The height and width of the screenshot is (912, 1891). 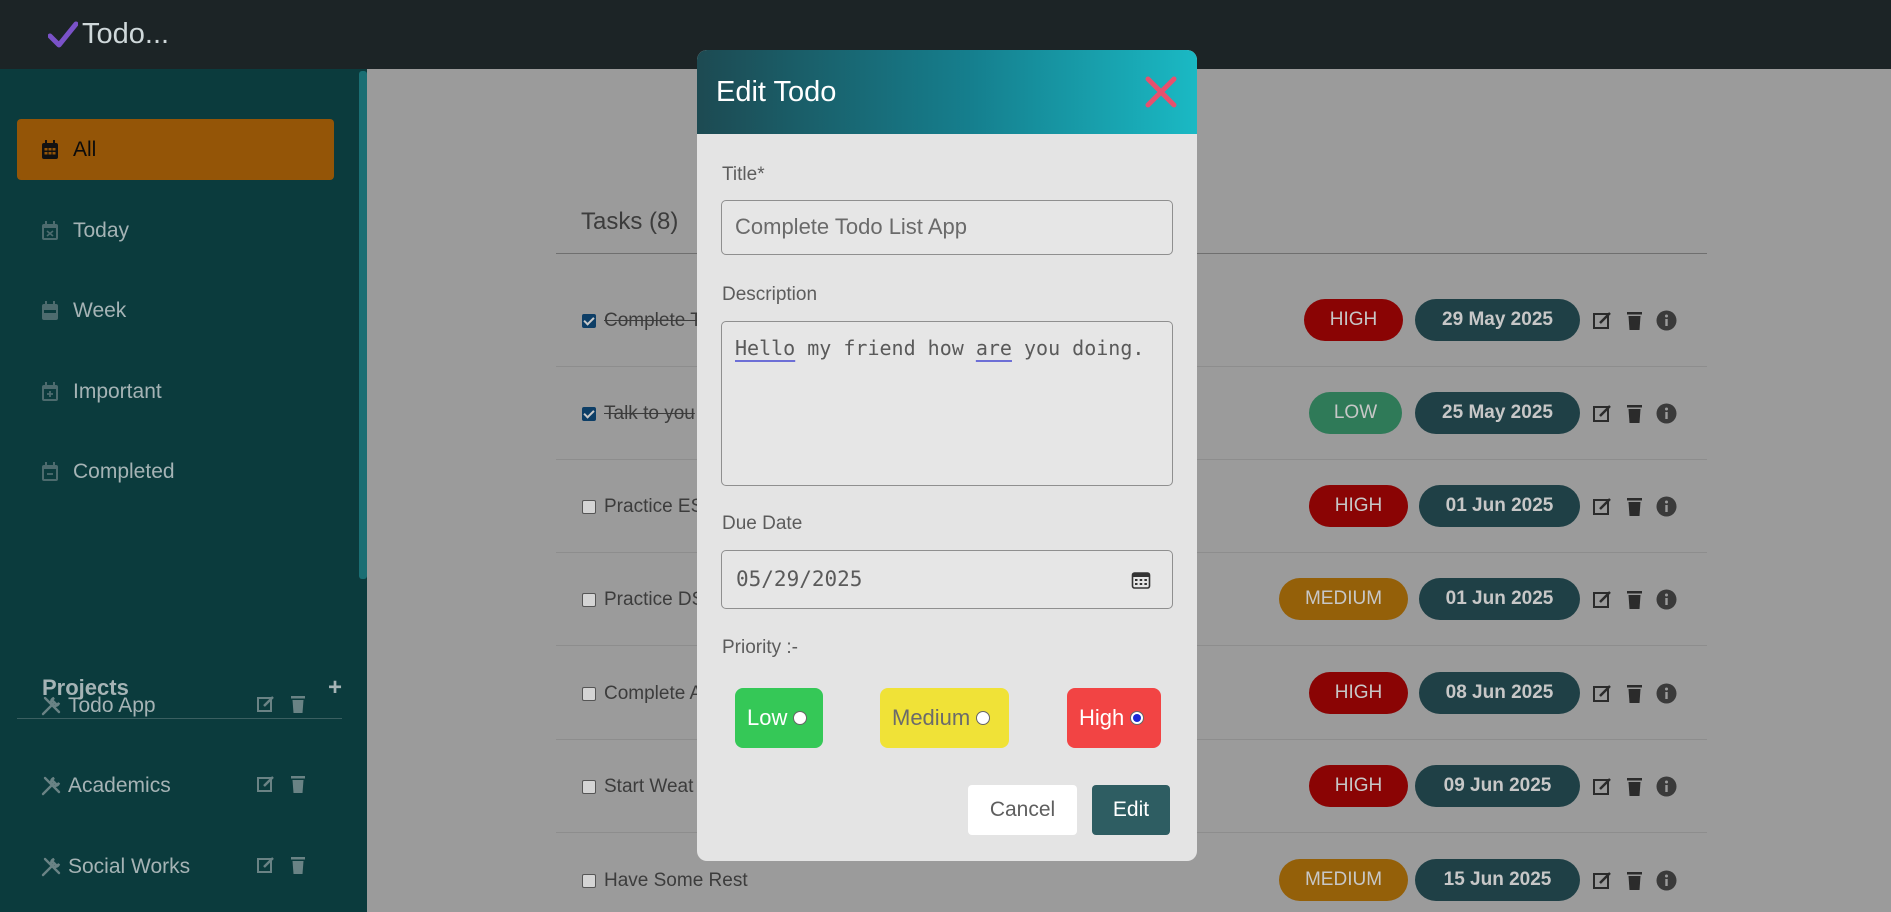 What do you see at coordinates (947, 227) in the screenshot?
I see `title-input: Complete Todo List App` at bounding box center [947, 227].